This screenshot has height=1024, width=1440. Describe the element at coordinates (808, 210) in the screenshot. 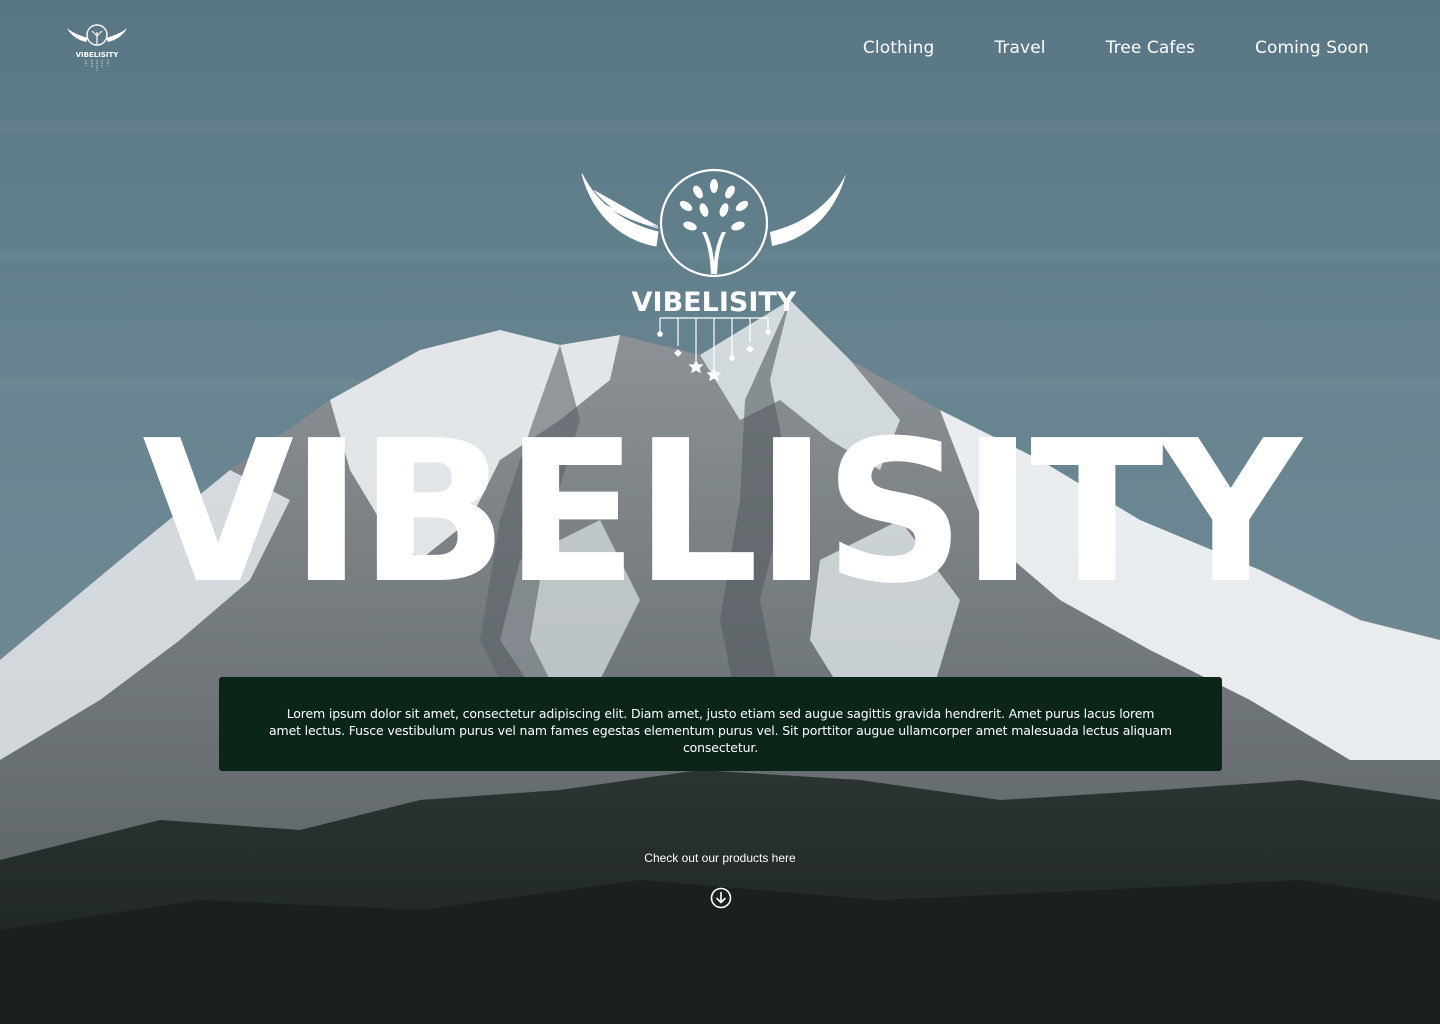

I see `right-wing-icon` at that location.